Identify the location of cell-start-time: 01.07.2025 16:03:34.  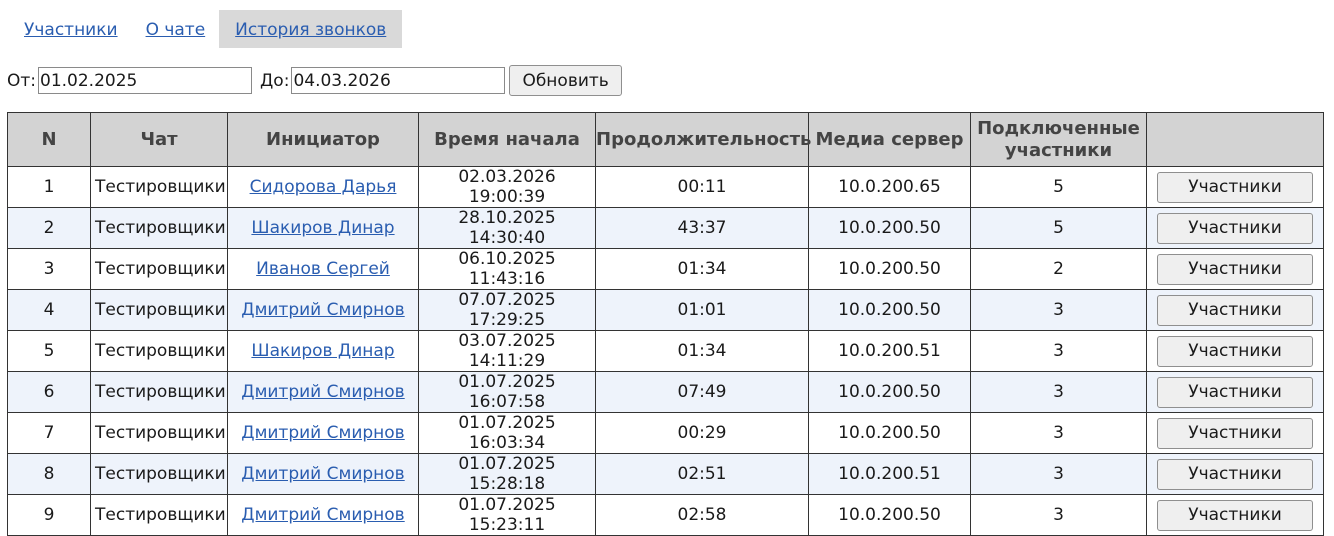
(507, 433).